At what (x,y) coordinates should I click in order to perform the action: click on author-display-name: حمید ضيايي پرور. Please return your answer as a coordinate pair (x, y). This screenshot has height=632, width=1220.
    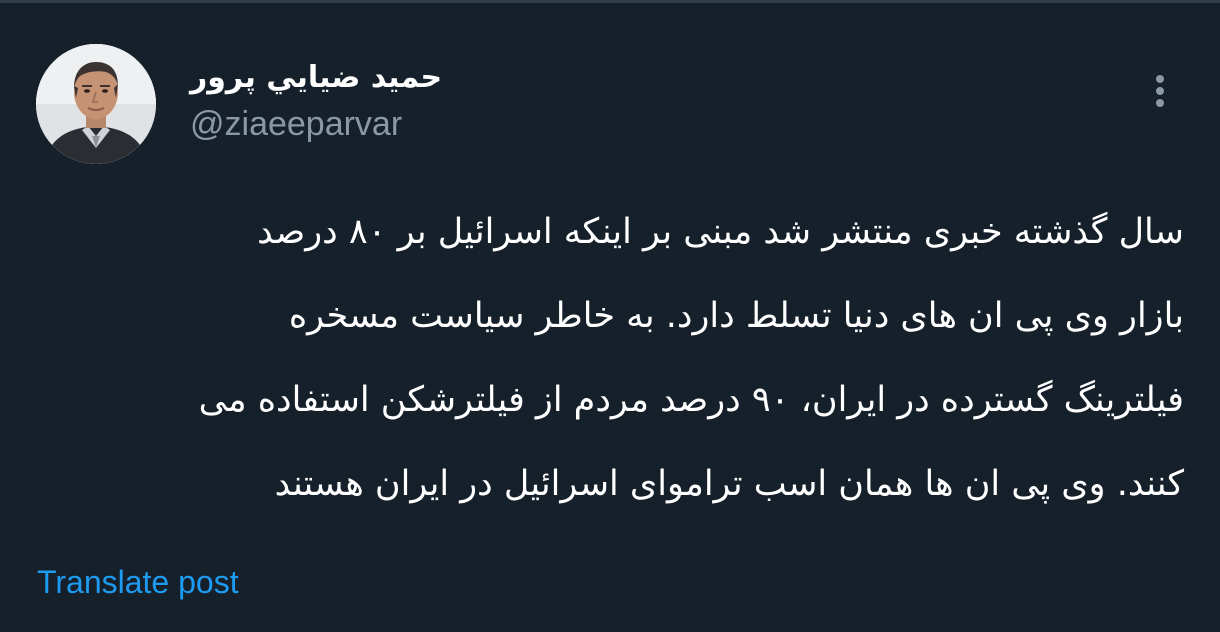
    Looking at the image, I should click on (316, 78).